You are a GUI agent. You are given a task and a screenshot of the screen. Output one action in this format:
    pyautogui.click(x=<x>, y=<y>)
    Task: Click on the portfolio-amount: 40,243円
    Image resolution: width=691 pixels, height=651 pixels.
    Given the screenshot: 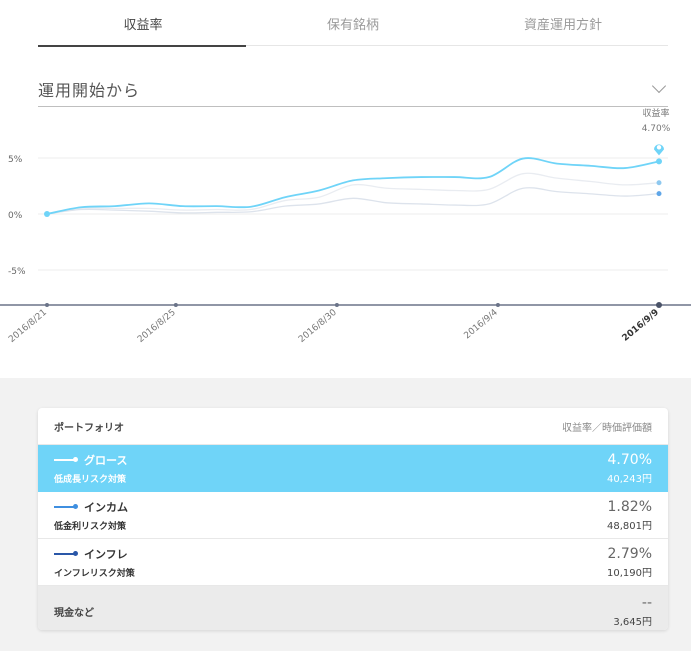 What is the action you would take?
    pyautogui.click(x=629, y=479)
    